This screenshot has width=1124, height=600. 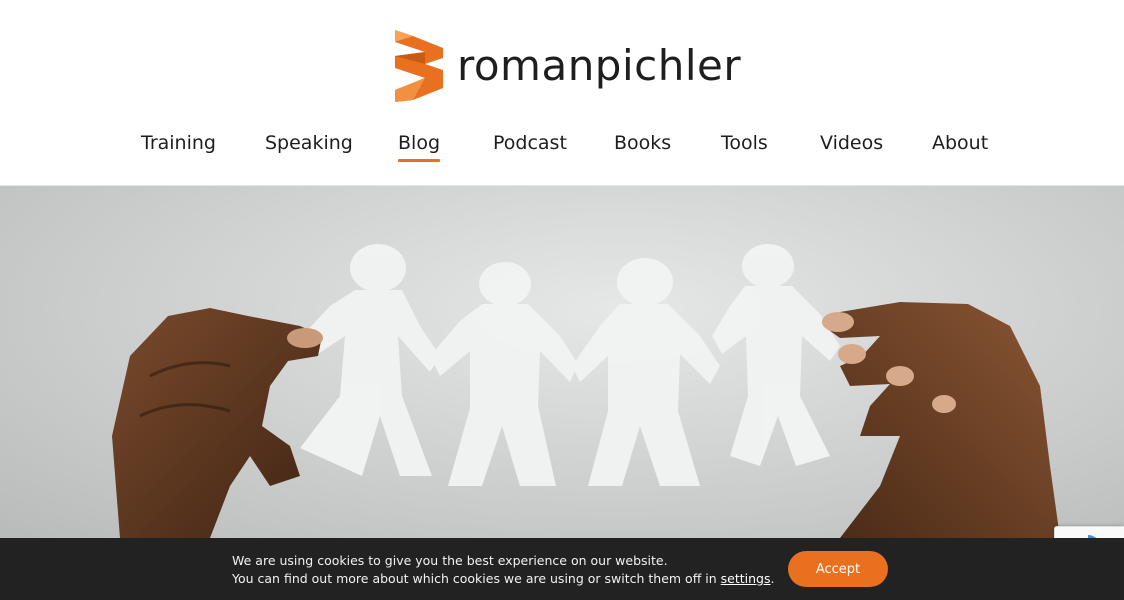 I want to click on cookie-settings-link: settings, so click(x=746, y=578).